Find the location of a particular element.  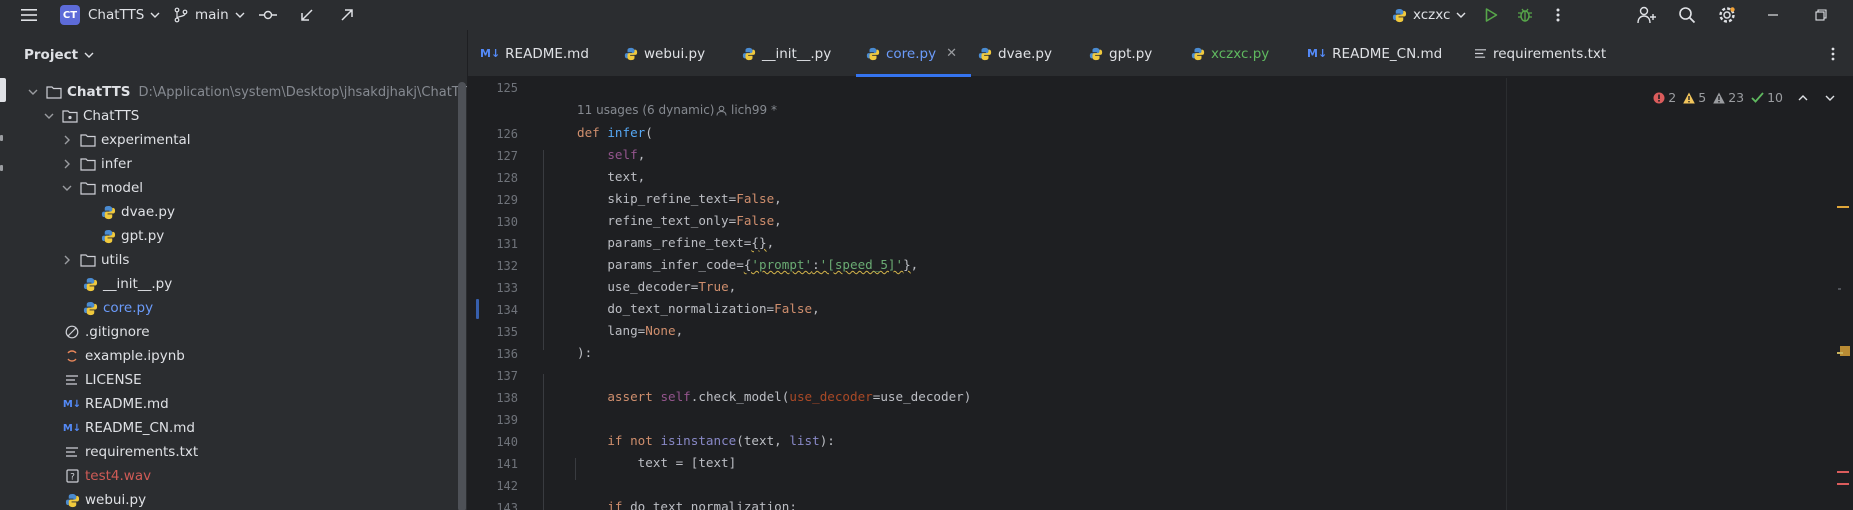

tree-item-file: requirements.txt is located at coordinates (131, 452).